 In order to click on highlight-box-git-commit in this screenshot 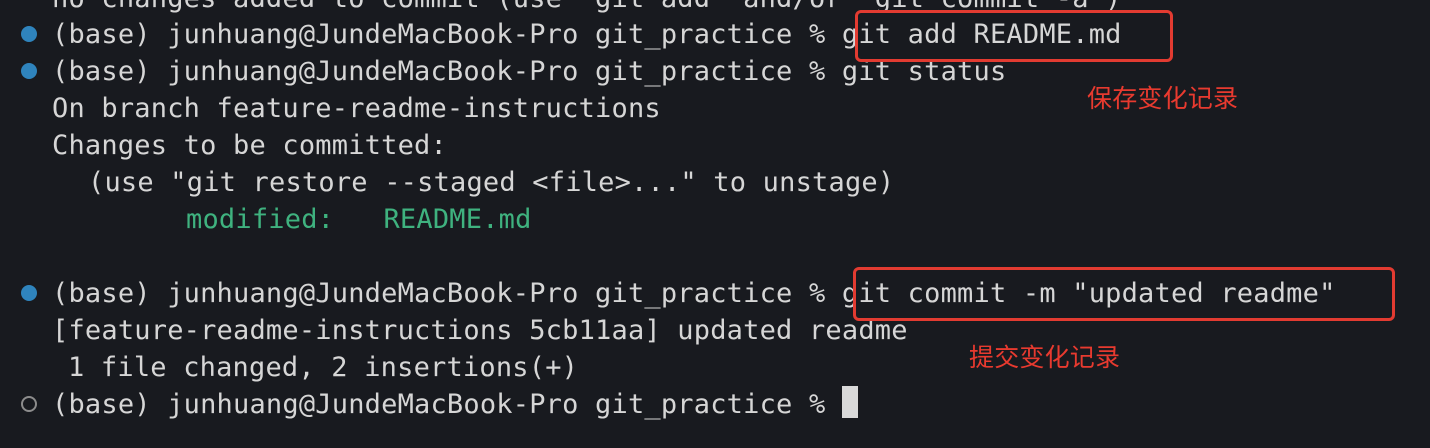, I will do `click(1124, 294)`.